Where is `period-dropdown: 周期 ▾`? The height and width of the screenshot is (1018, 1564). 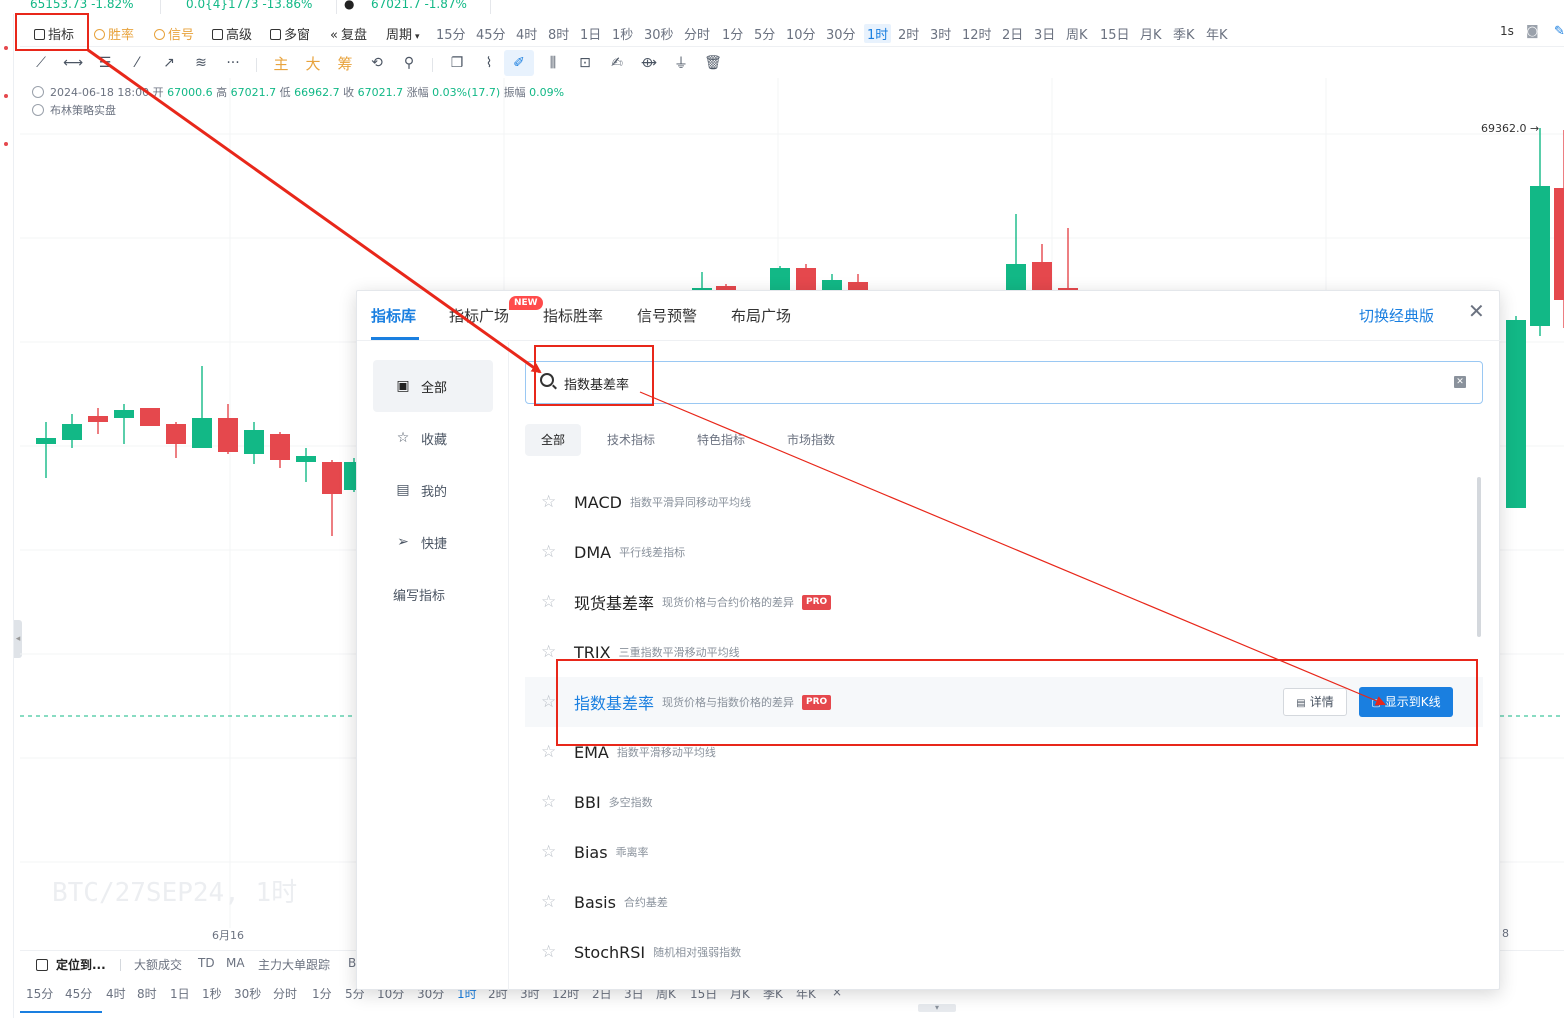
period-dropdown: 周期 ▾ is located at coordinates (403, 33).